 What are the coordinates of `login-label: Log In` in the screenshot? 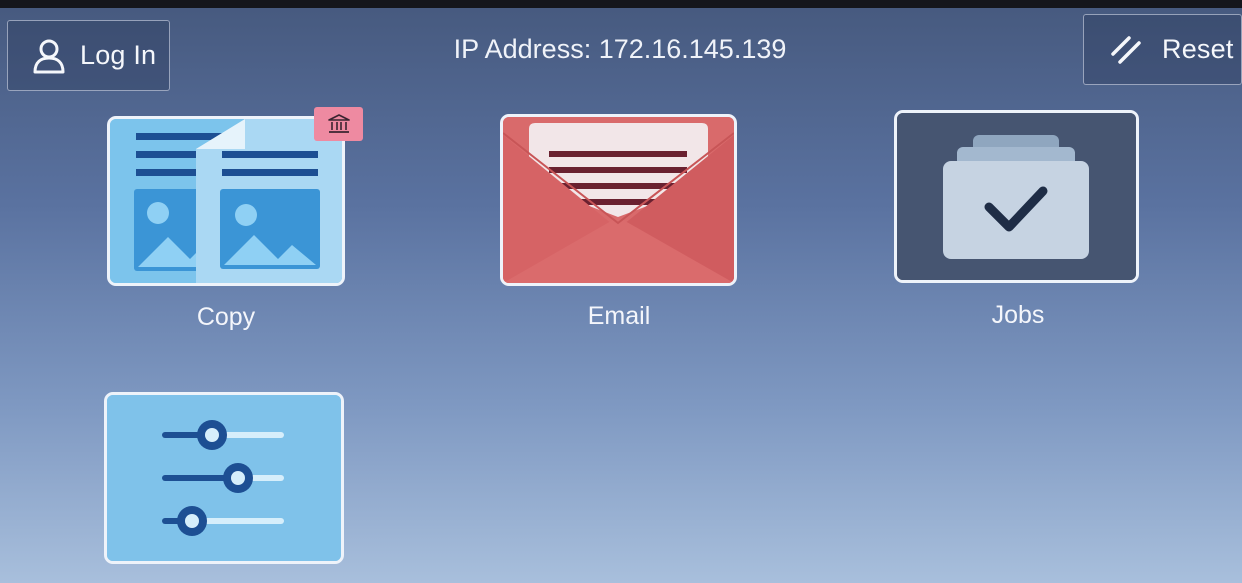 It's located at (118, 55).